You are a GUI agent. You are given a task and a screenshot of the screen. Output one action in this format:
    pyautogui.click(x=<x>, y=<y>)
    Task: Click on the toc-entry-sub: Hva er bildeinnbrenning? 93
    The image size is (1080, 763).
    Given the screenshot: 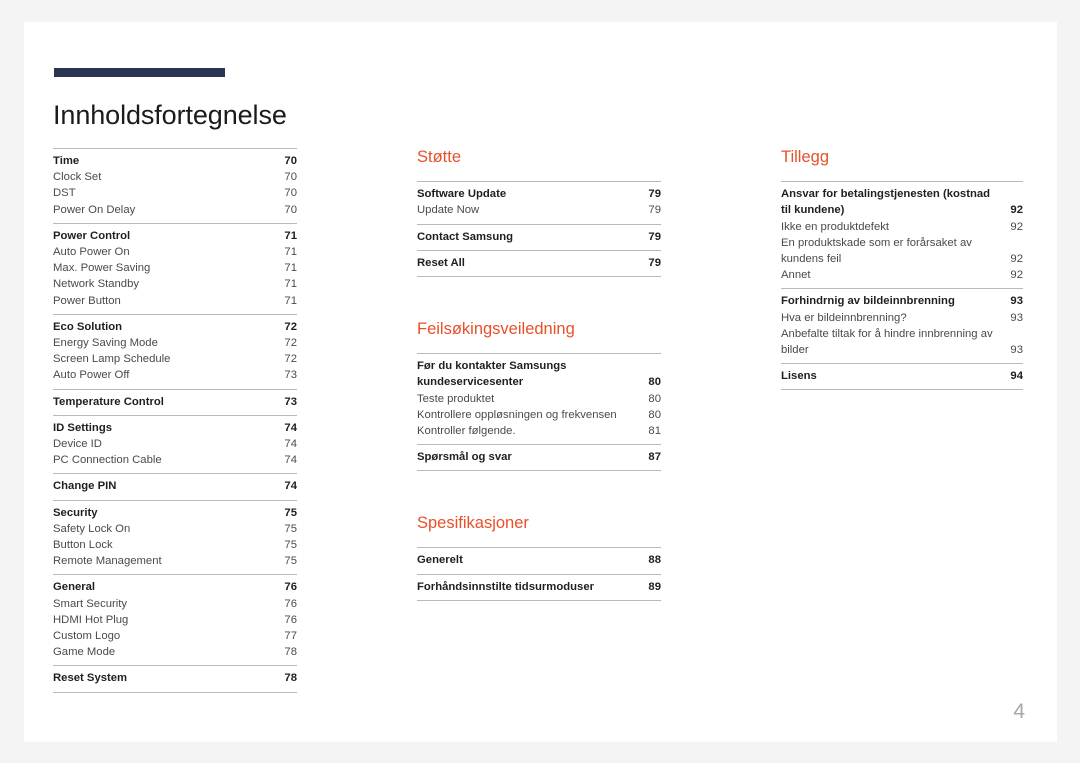 What is the action you would take?
    pyautogui.click(x=902, y=318)
    